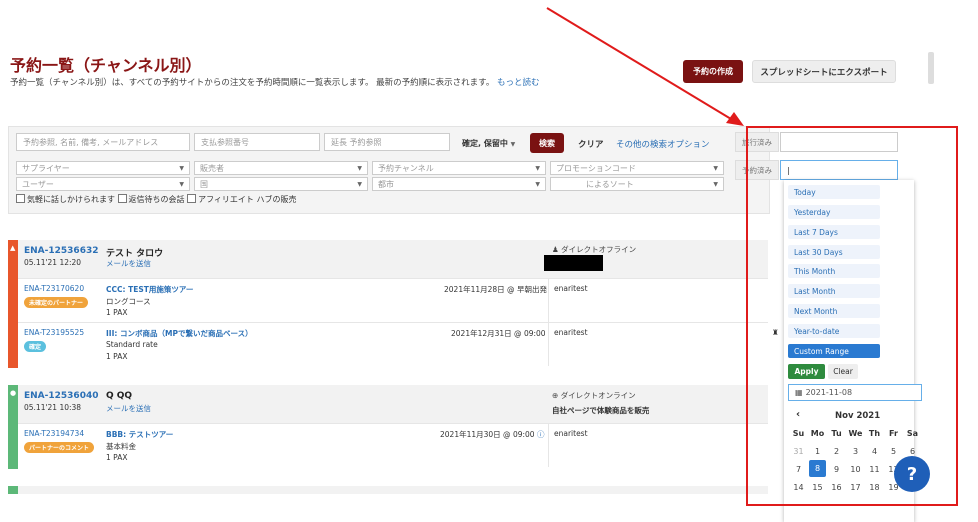 The width and height of the screenshot is (978, 522). I want to click on channel-select: 予約チャンネル ▼, so click(459, 168).